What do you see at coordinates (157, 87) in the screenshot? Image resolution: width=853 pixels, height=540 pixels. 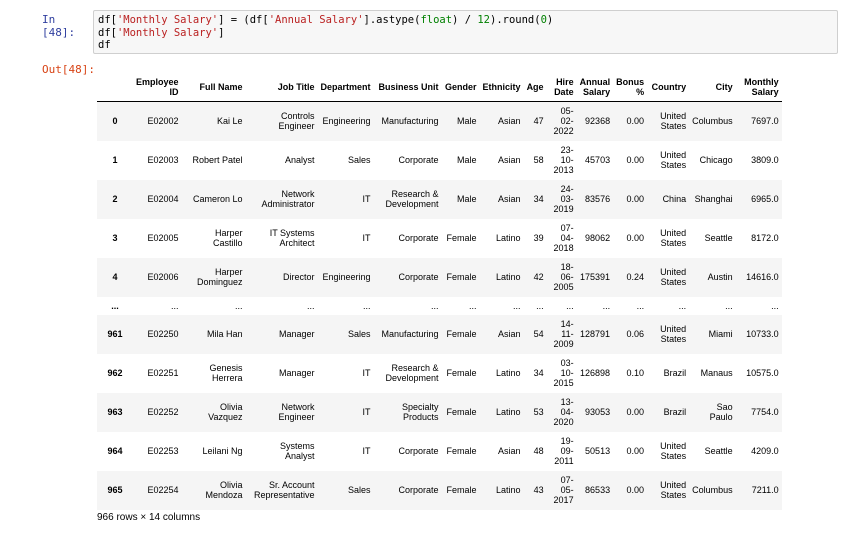 I see `column-header: Employee ID` at bounding box center [157, 87].